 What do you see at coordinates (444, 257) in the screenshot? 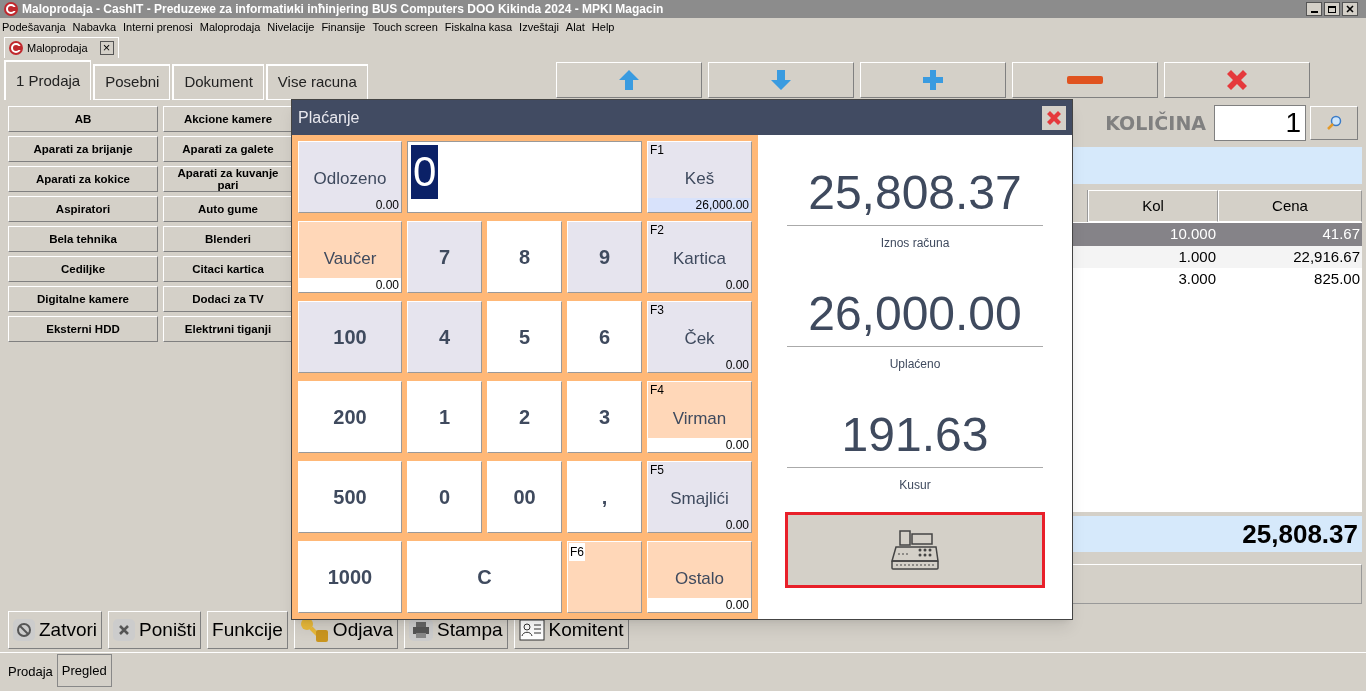
I see `keypad-key: 7` at bounding box center [444, 257].